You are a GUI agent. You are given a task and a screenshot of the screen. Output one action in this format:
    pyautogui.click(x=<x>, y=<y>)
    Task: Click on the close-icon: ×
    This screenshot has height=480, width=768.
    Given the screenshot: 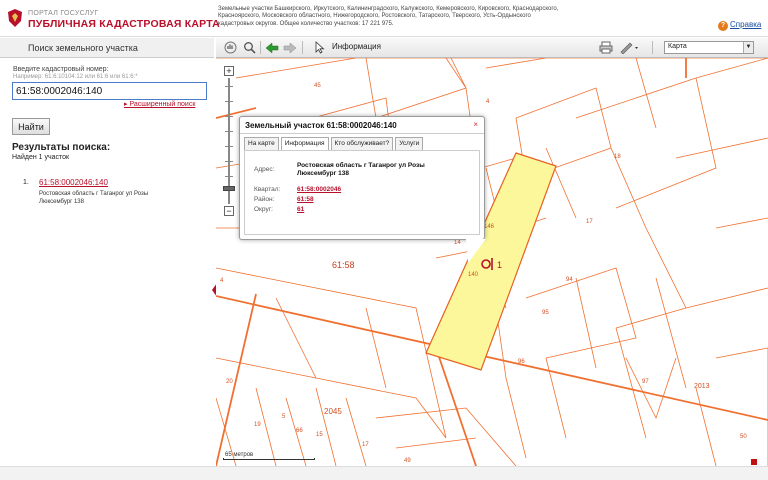 What is the action you would take?
    pyautogui.click(x=475, y=124)
    